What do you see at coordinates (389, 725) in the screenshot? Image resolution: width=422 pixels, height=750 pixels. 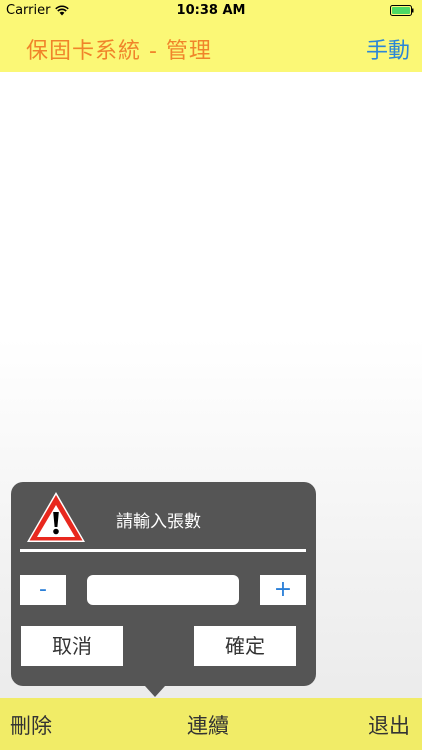 I see `exit-button: 退出` at bounding box center [389, 725].